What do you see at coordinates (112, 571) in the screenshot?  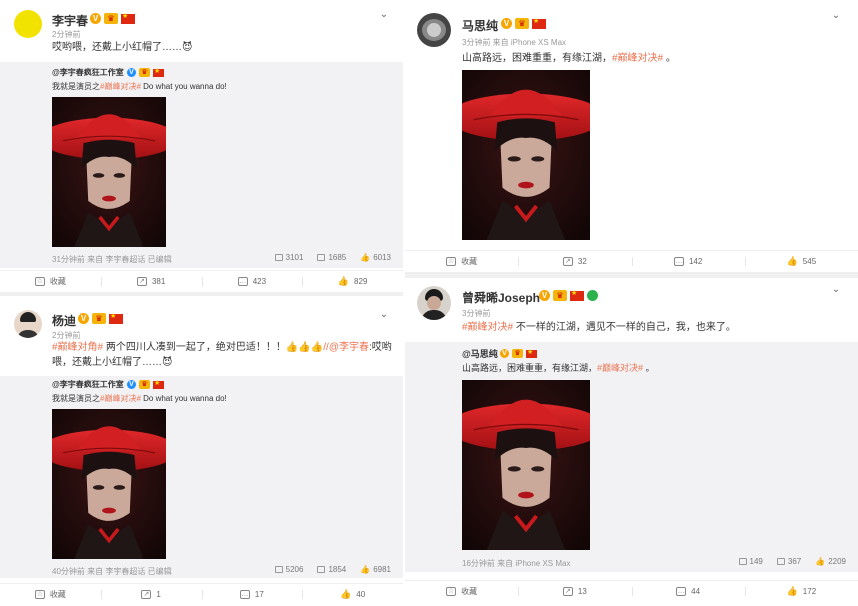 I see `repost-source: 40分钟前 来自 李宇春超话 已编辑` at bounding box center [112, 571].